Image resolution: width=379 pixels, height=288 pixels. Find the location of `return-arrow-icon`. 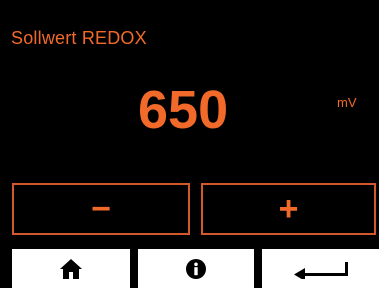

return-arrow-icon is located at coordinates (320, 270).